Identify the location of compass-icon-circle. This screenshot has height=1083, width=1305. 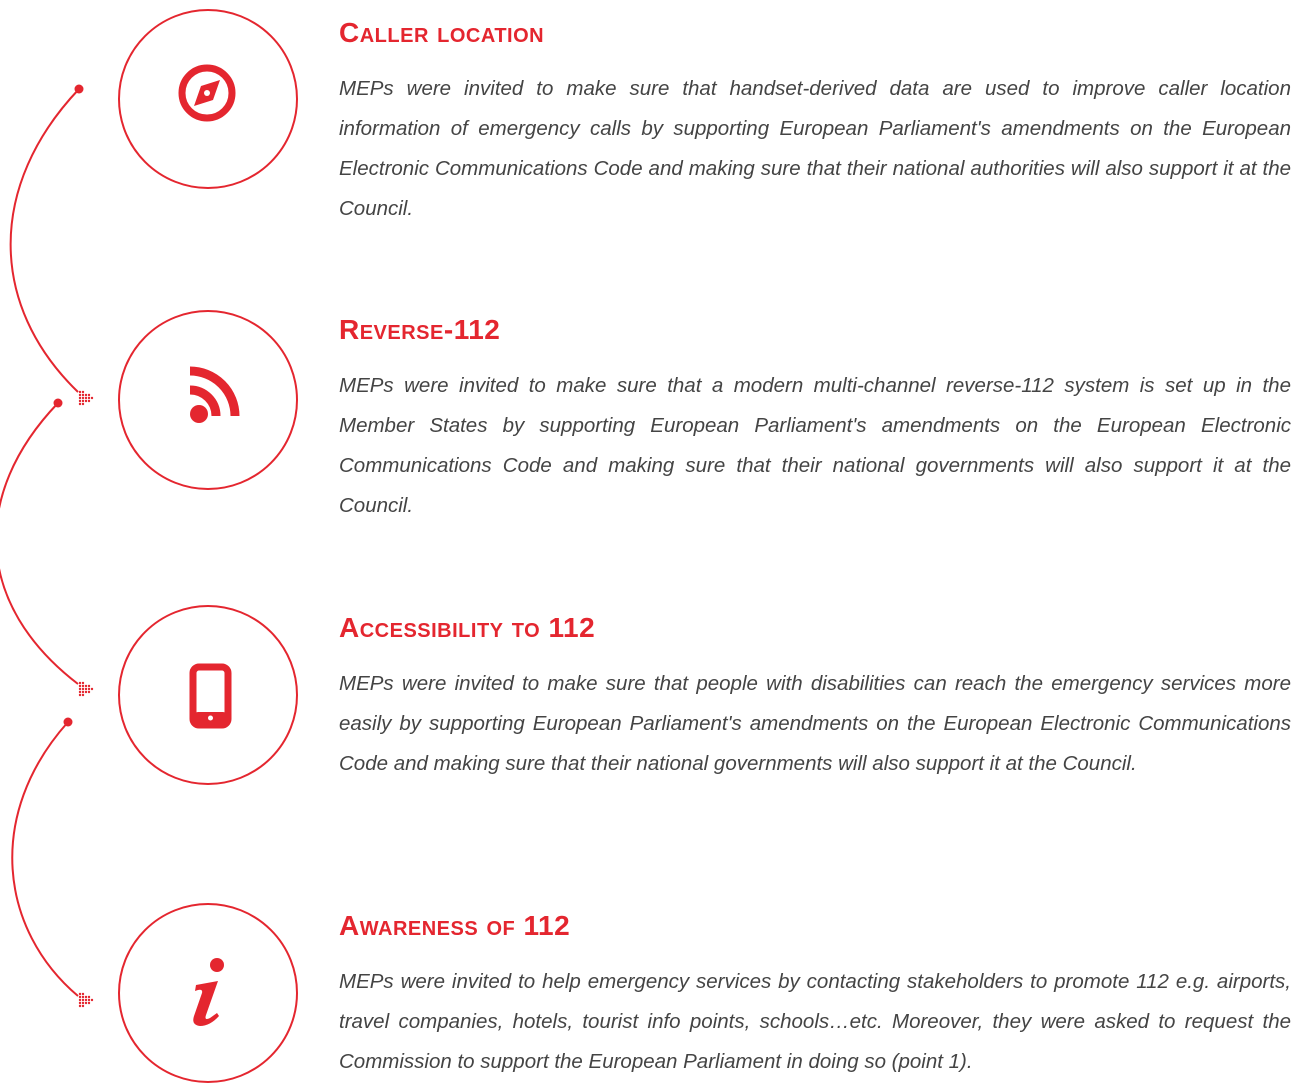
(208, 99).